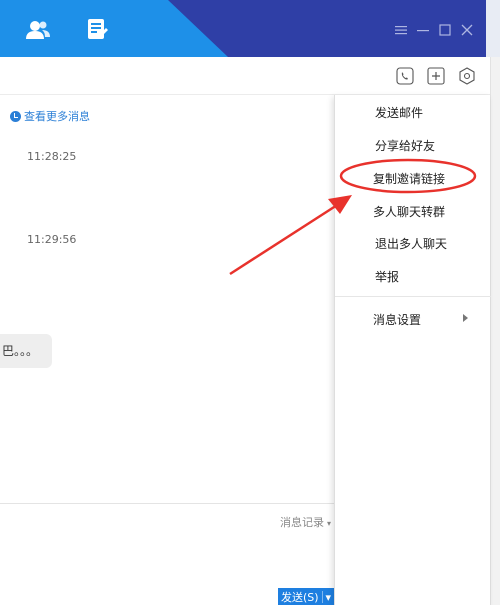  What do you see at coordinates (57, 116) in the screenshot?
I see `more-messages-label: 查看更多消息` at bounding box center [57, 116].